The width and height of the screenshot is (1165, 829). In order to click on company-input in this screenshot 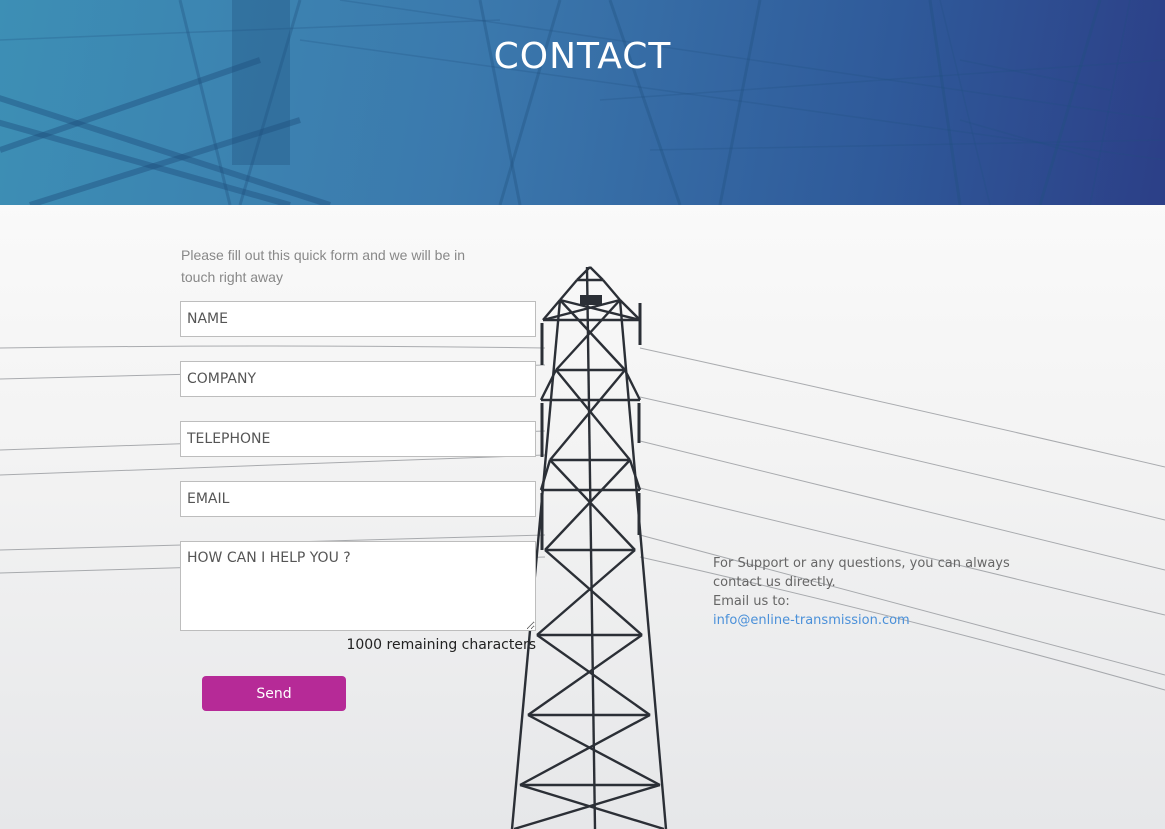, I will do `click(358, 379)`.